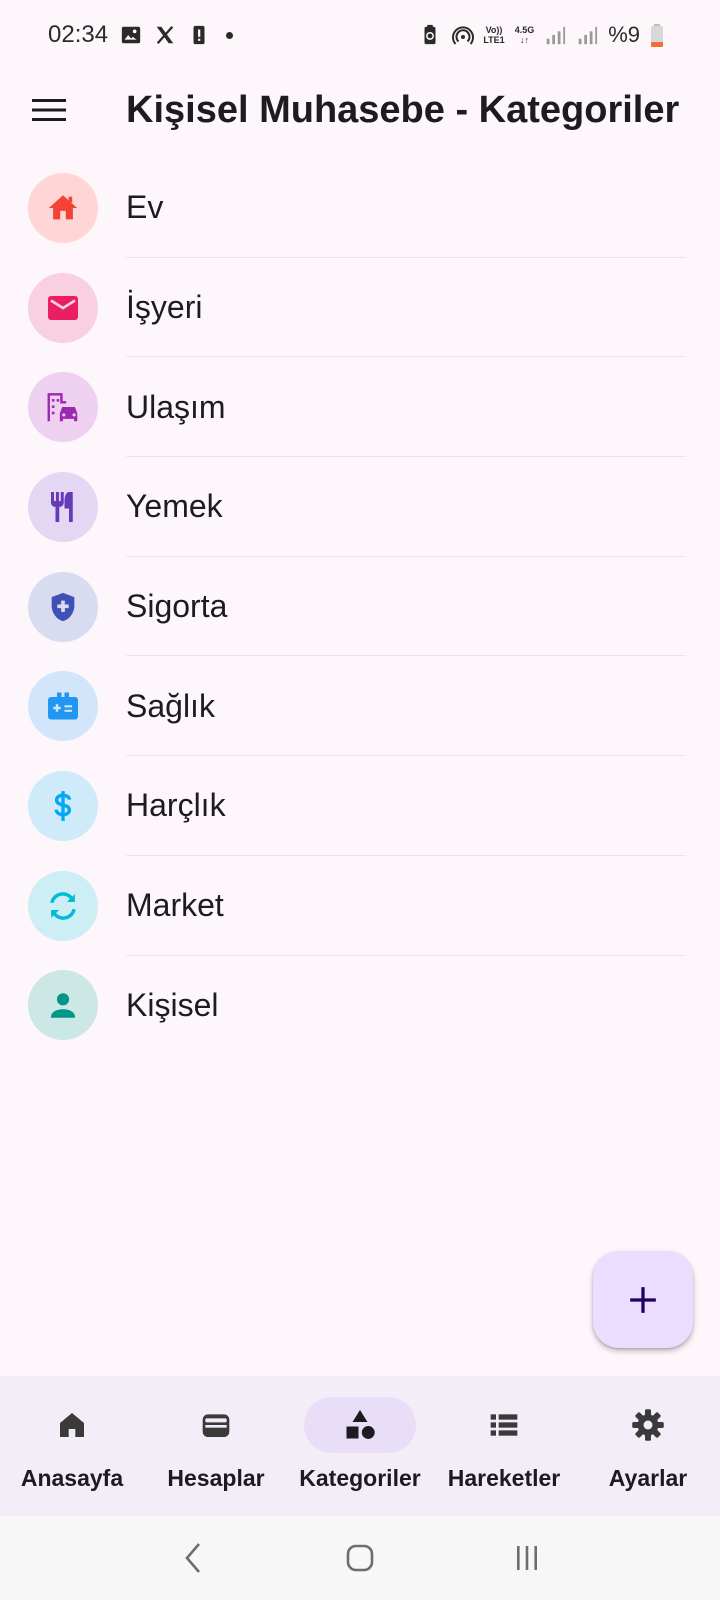  I want to click on nav-item-kategoriler: Kategoriler, so click(360, 1446).